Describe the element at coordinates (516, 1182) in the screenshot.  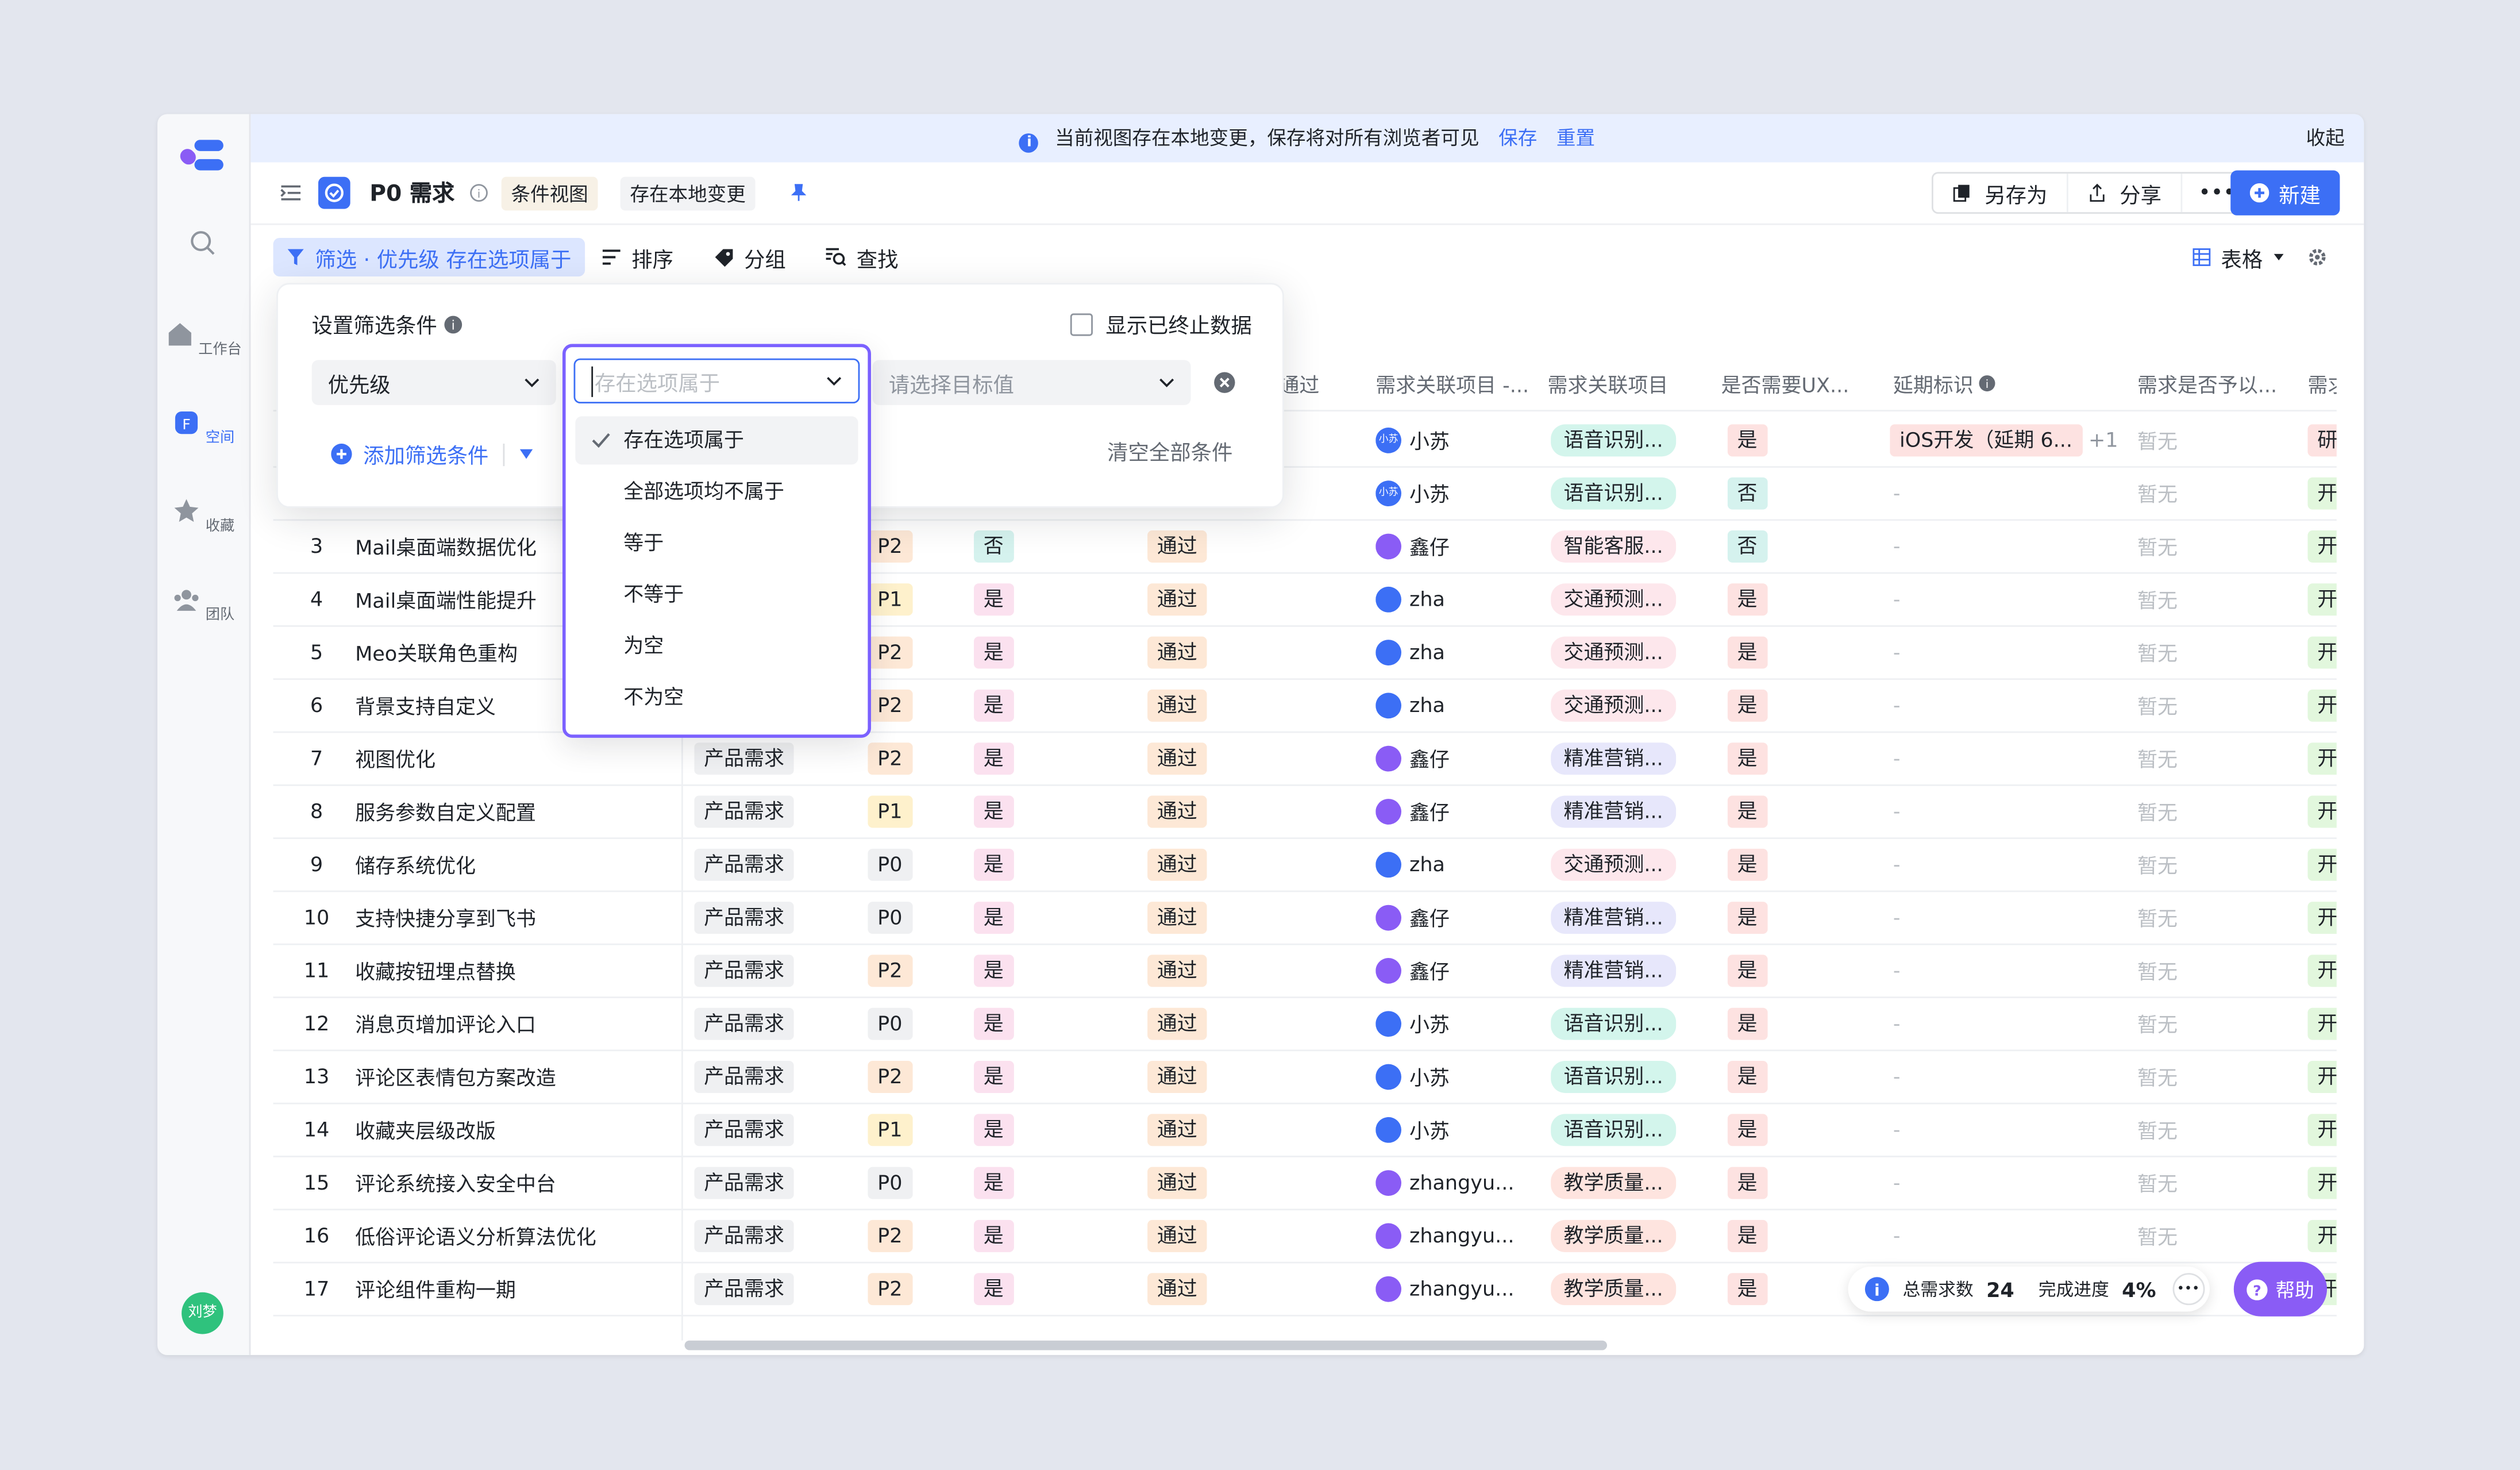
I see `requirement-name: 评论系统接入安全中台` at that location.